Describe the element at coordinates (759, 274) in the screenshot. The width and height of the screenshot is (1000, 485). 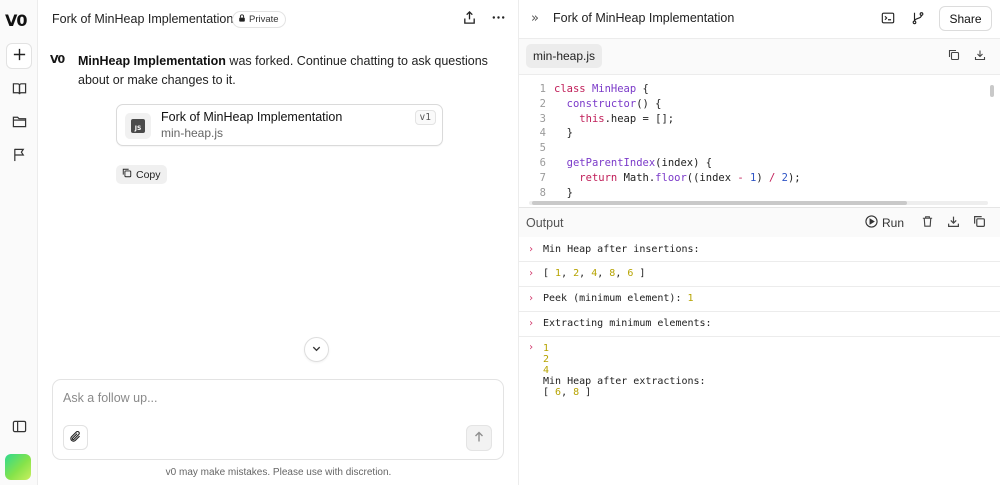
I see `output-row: ›[ 1, 2, 4, 8, 6 ]` at that location.